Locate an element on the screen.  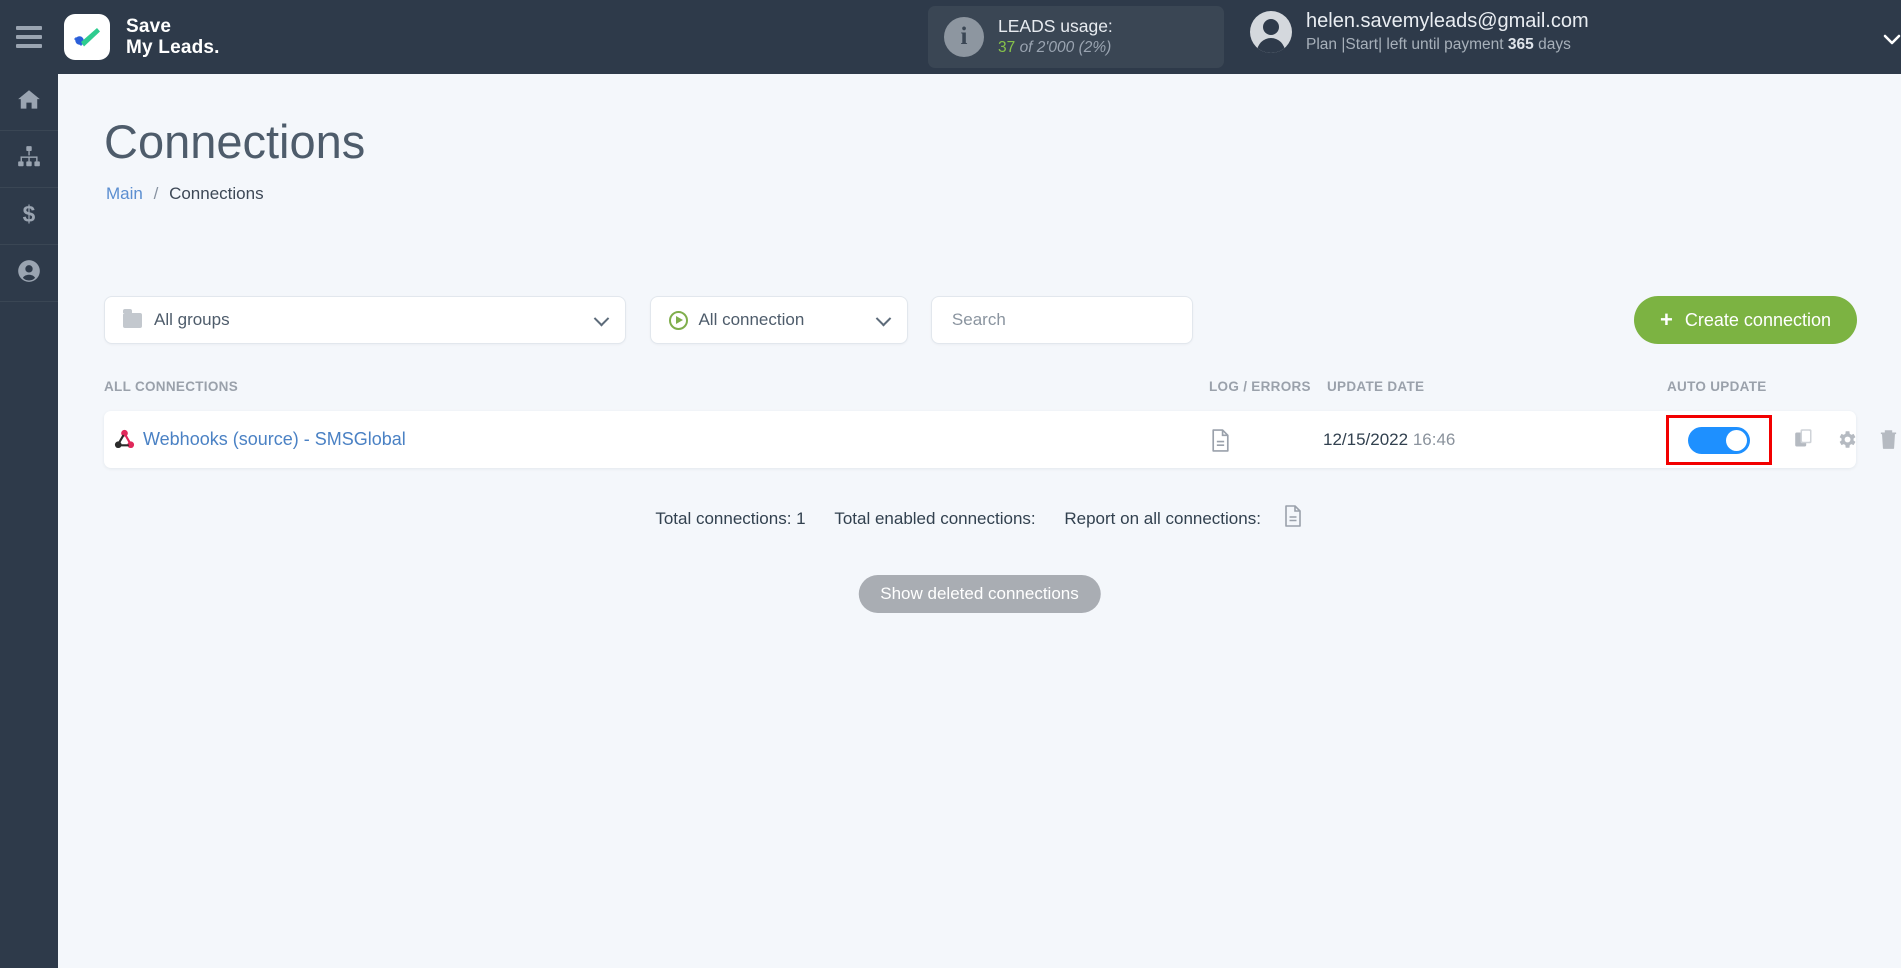
groups-filter-select: All groups is located at coordinates (365, 320).